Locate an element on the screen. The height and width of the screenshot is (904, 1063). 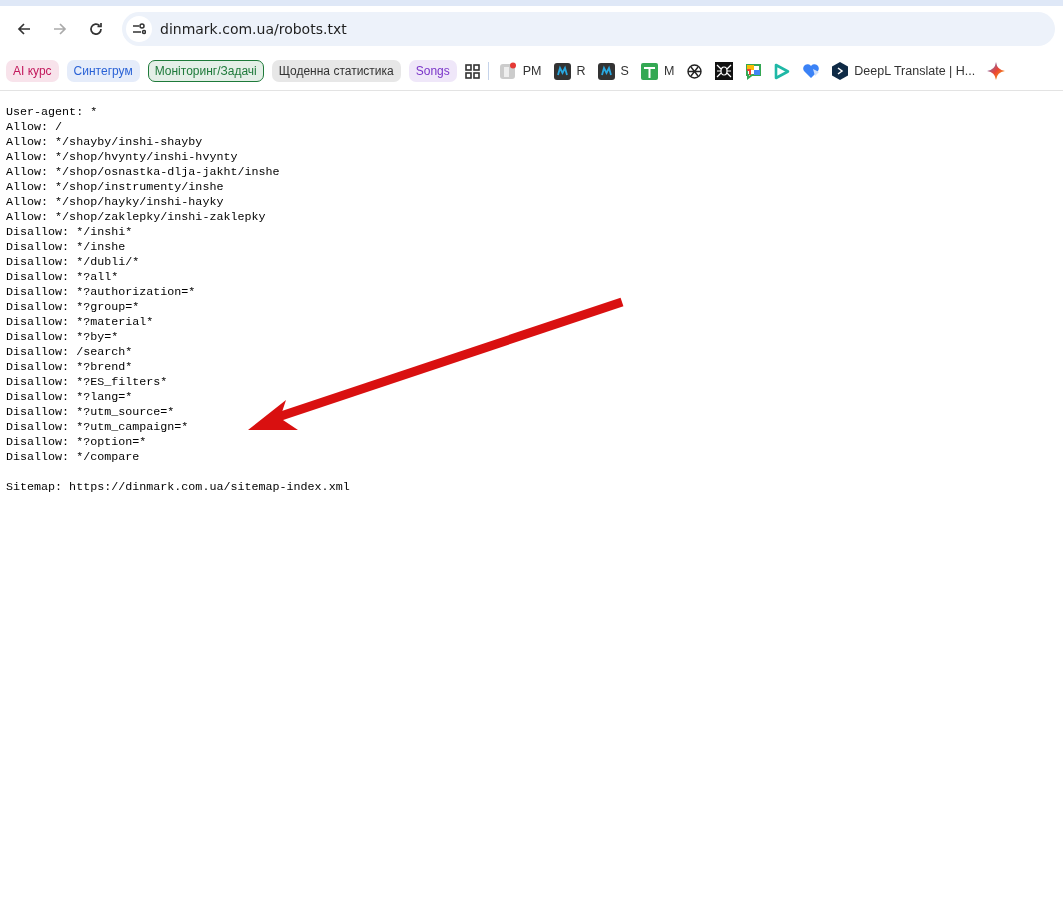
sheet-icon is located at coordinates (649, 71).